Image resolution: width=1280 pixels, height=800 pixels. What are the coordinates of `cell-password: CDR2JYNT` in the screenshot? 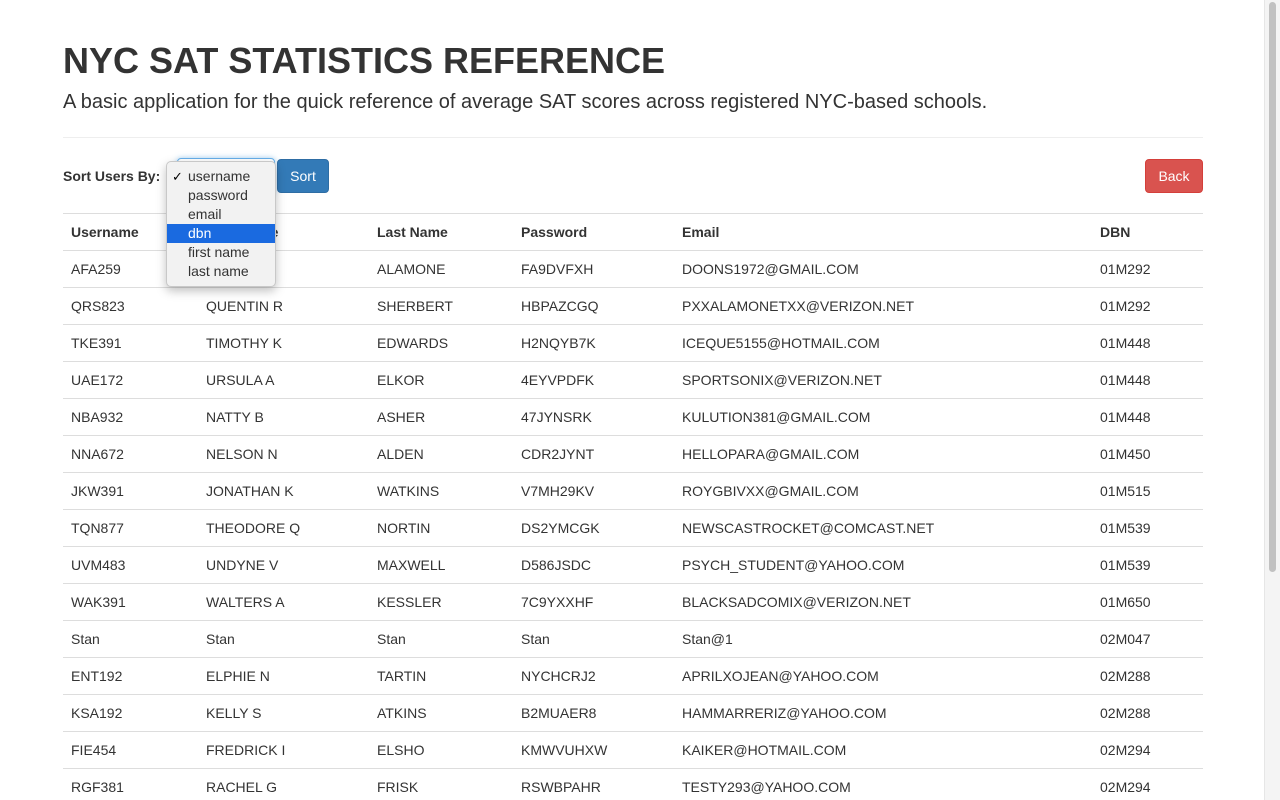 It's located at (593, 454).